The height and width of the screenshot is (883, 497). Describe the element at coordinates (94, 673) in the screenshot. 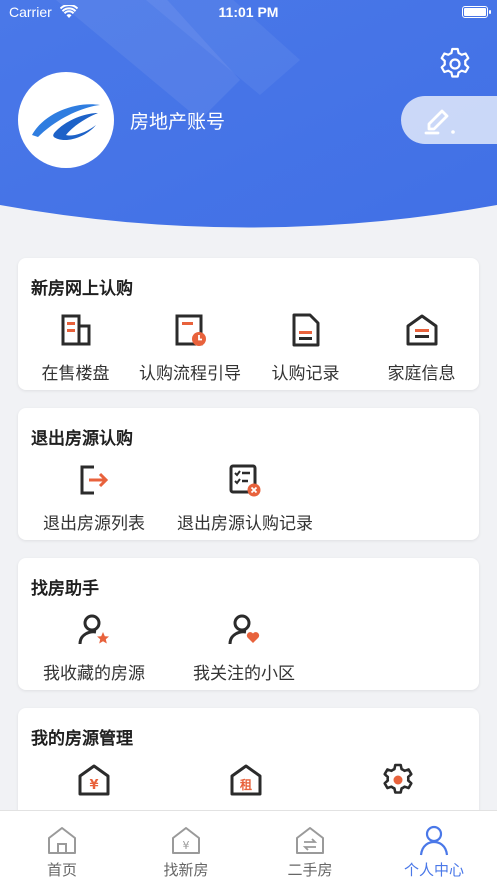

I see `item-label: 我收藏的房源` at that location.